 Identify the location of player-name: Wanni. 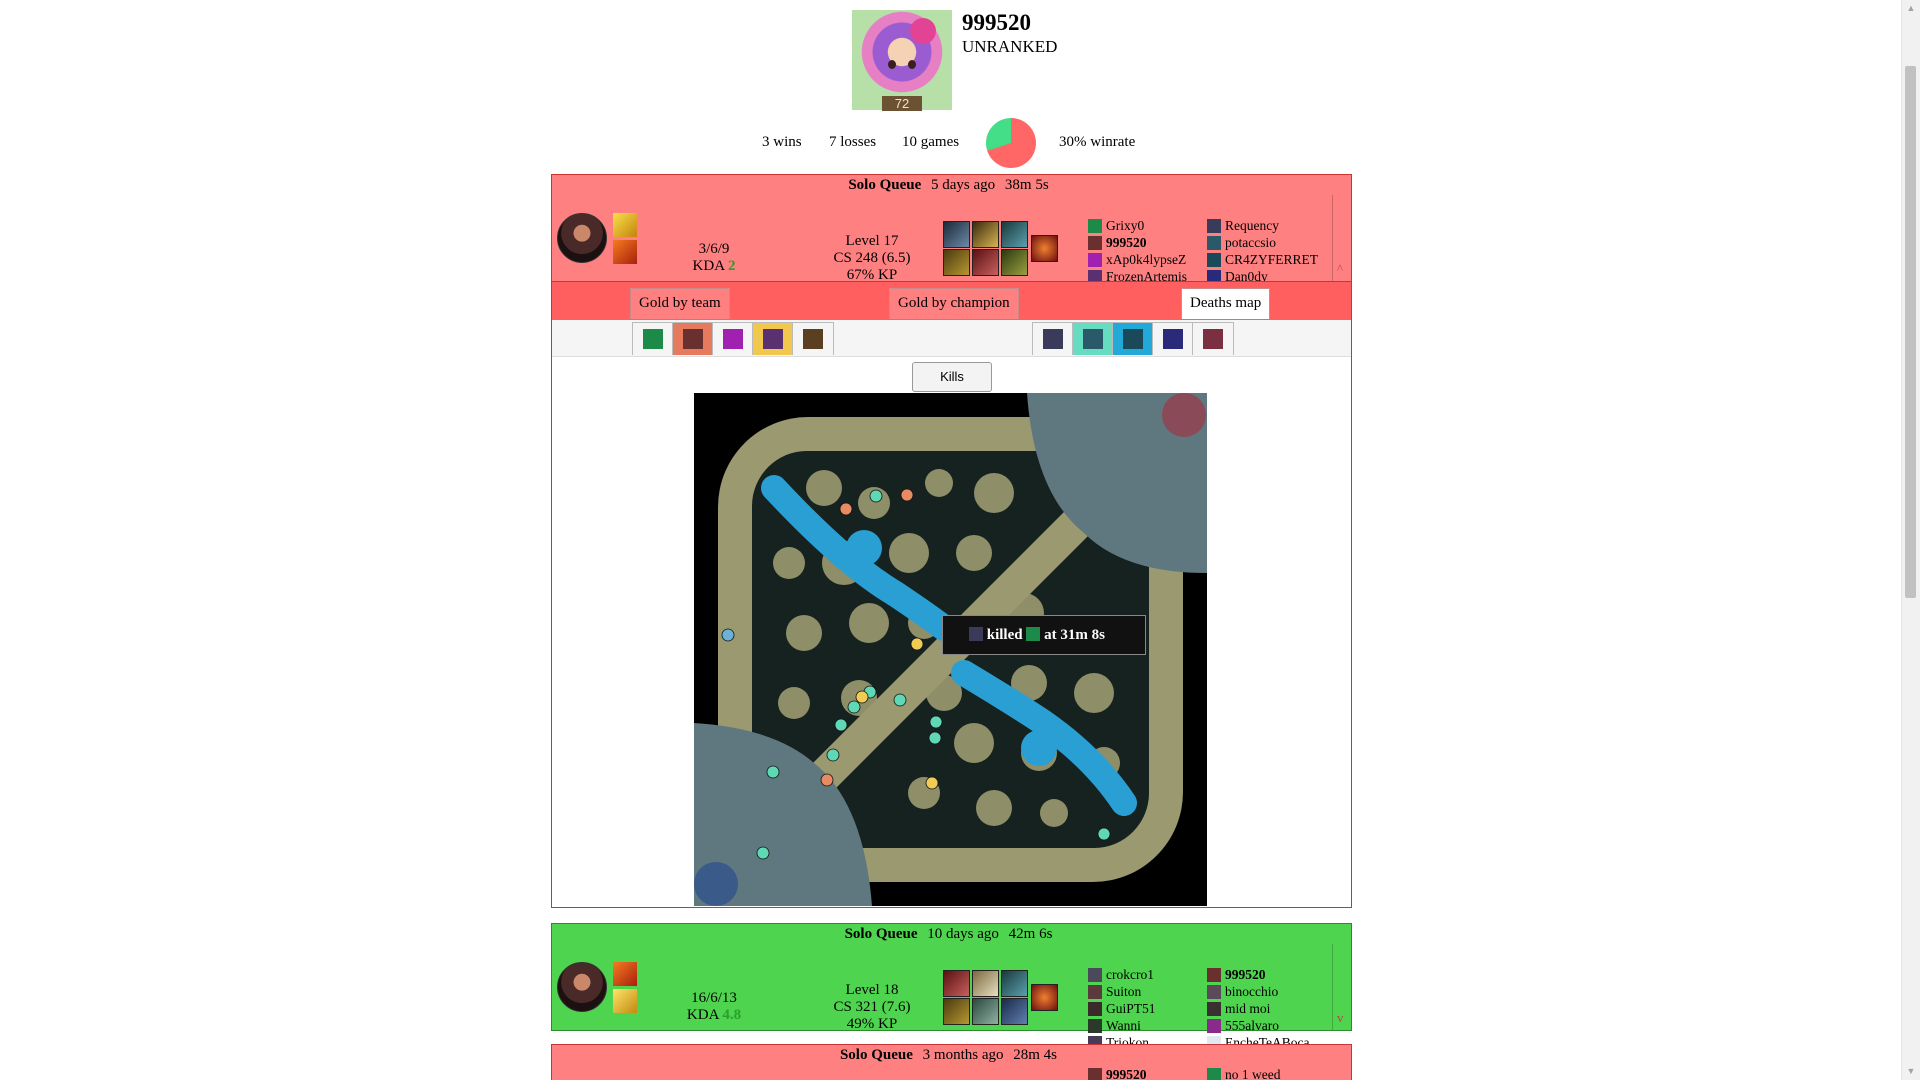
(1123, 1025).